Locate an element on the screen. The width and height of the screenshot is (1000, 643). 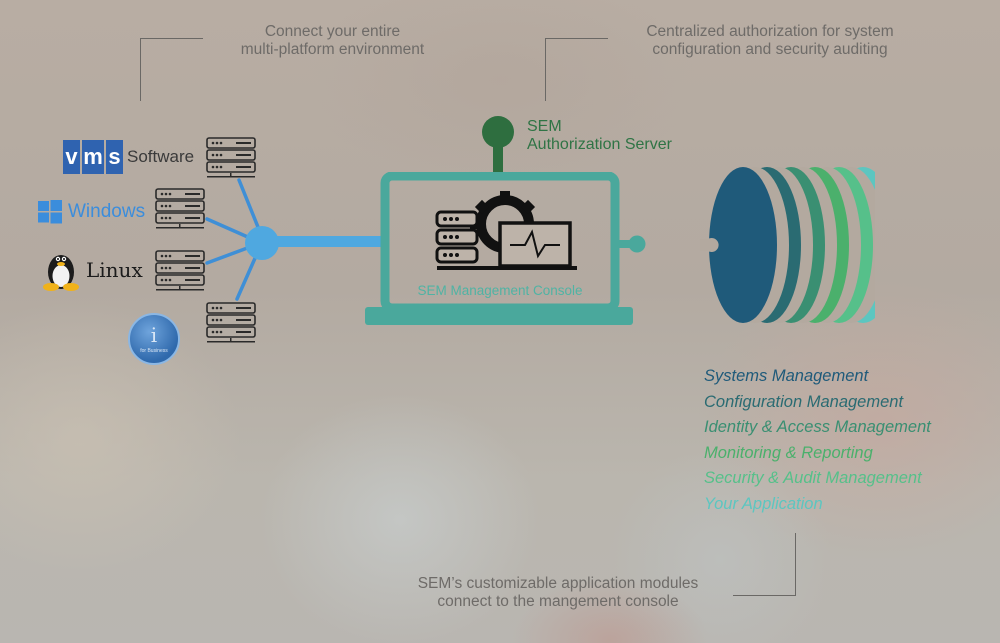
module-stack is located at coordinates (787, 245).